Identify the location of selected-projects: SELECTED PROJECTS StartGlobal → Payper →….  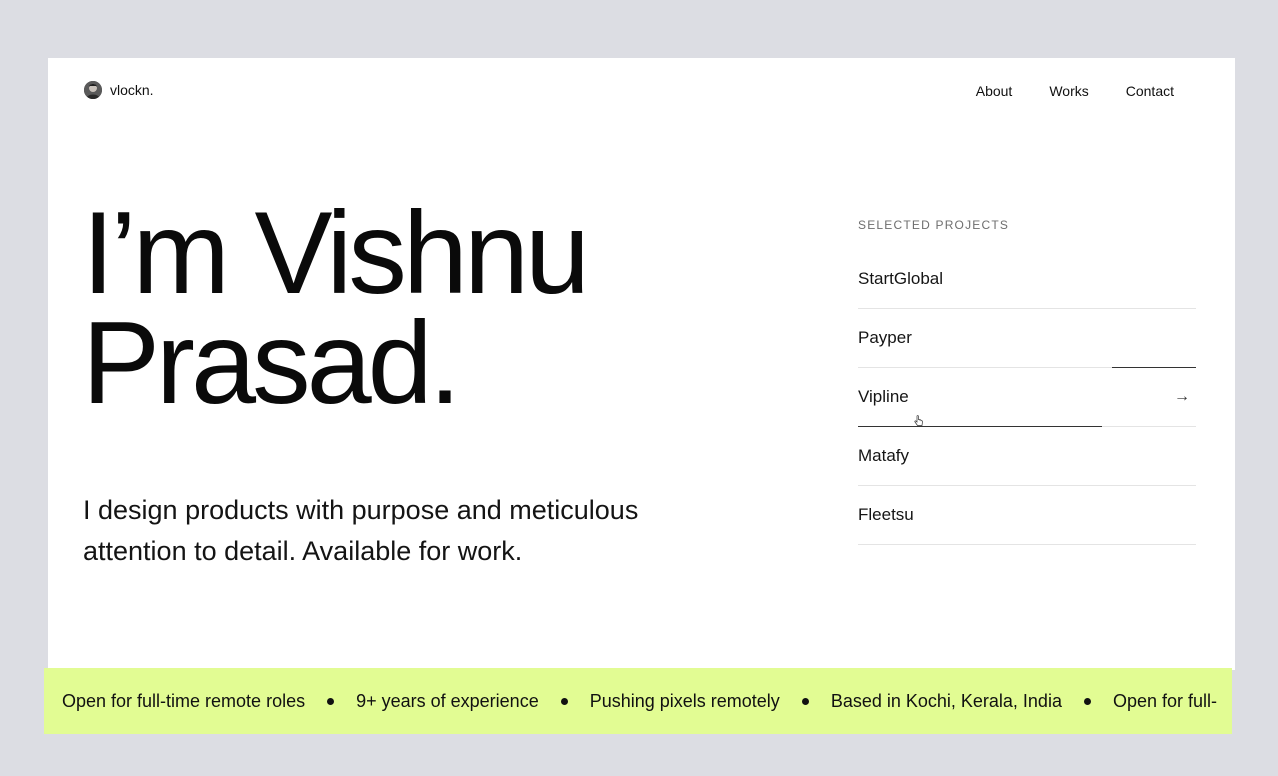
(1027, 381).